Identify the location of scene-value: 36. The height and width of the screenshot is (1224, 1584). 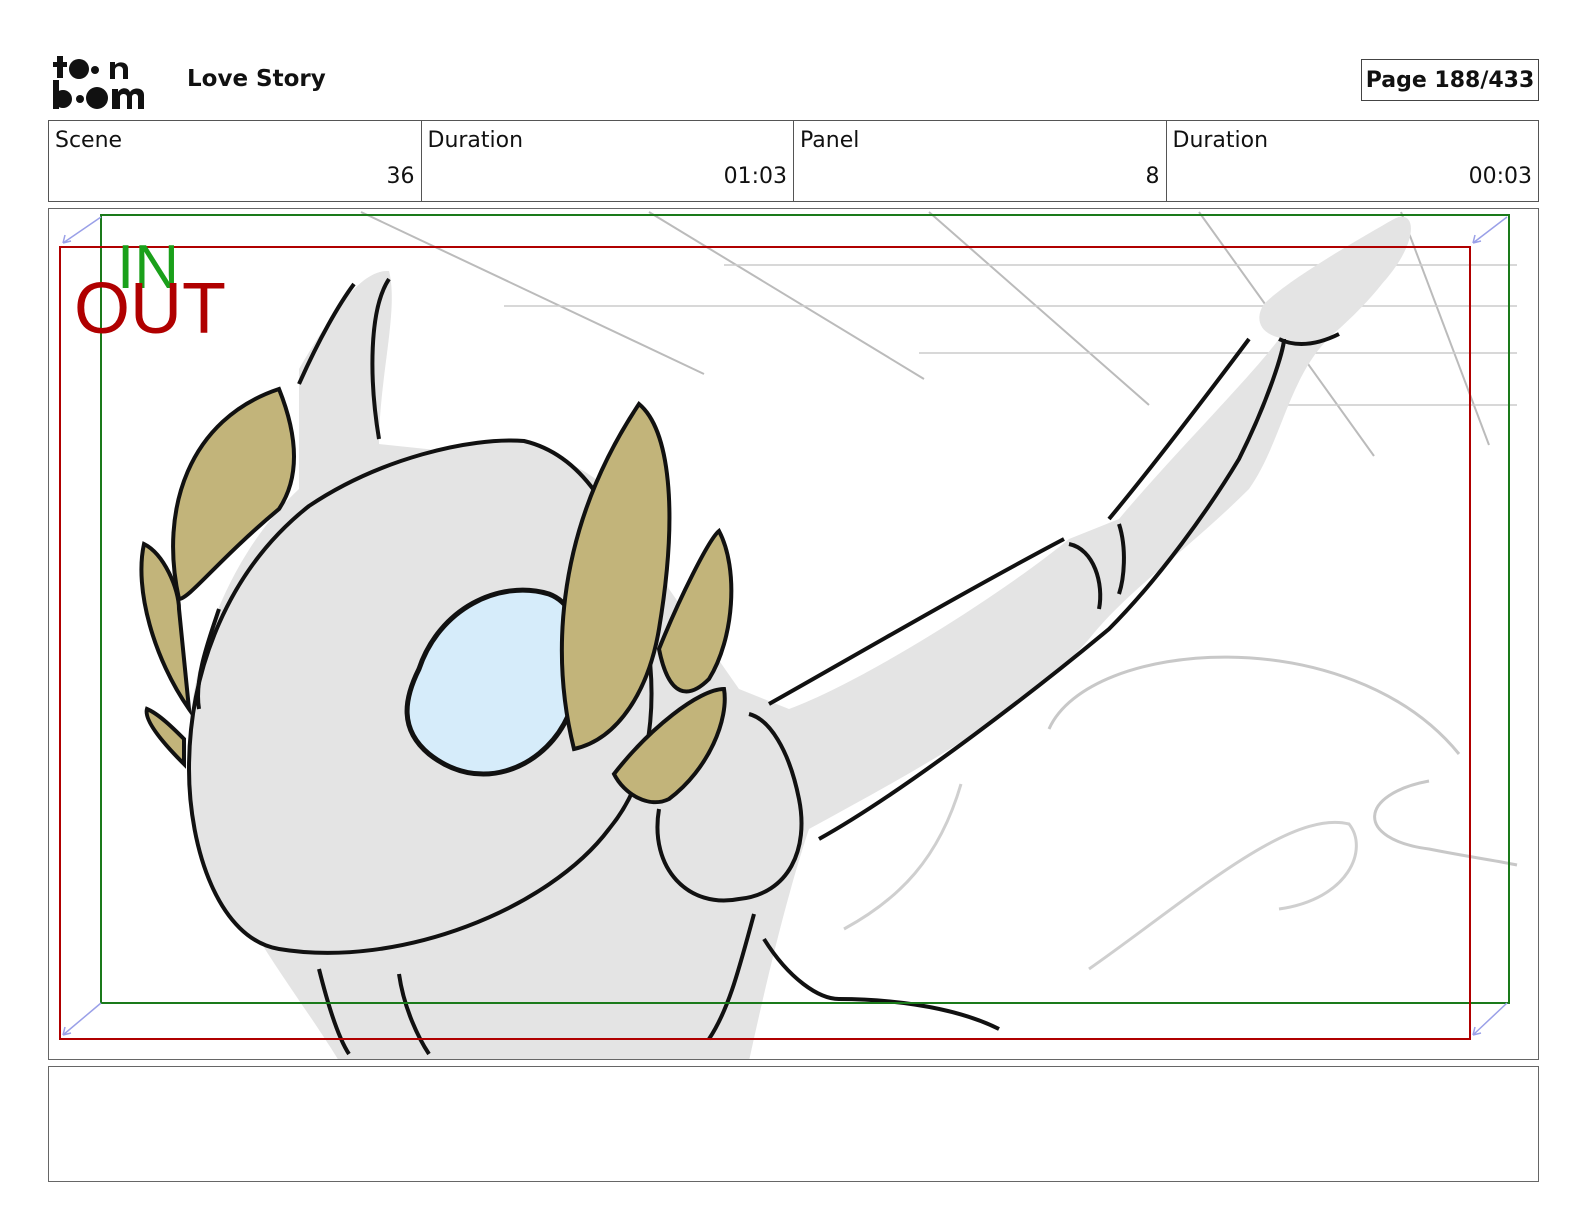
(400, 176).